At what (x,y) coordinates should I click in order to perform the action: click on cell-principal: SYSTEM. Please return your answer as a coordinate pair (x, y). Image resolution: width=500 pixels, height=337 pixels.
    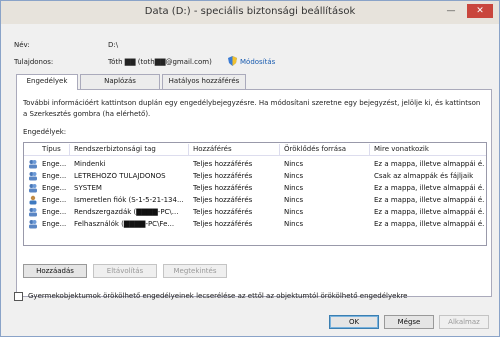
    Looking at the image, I should click on (88, 188).